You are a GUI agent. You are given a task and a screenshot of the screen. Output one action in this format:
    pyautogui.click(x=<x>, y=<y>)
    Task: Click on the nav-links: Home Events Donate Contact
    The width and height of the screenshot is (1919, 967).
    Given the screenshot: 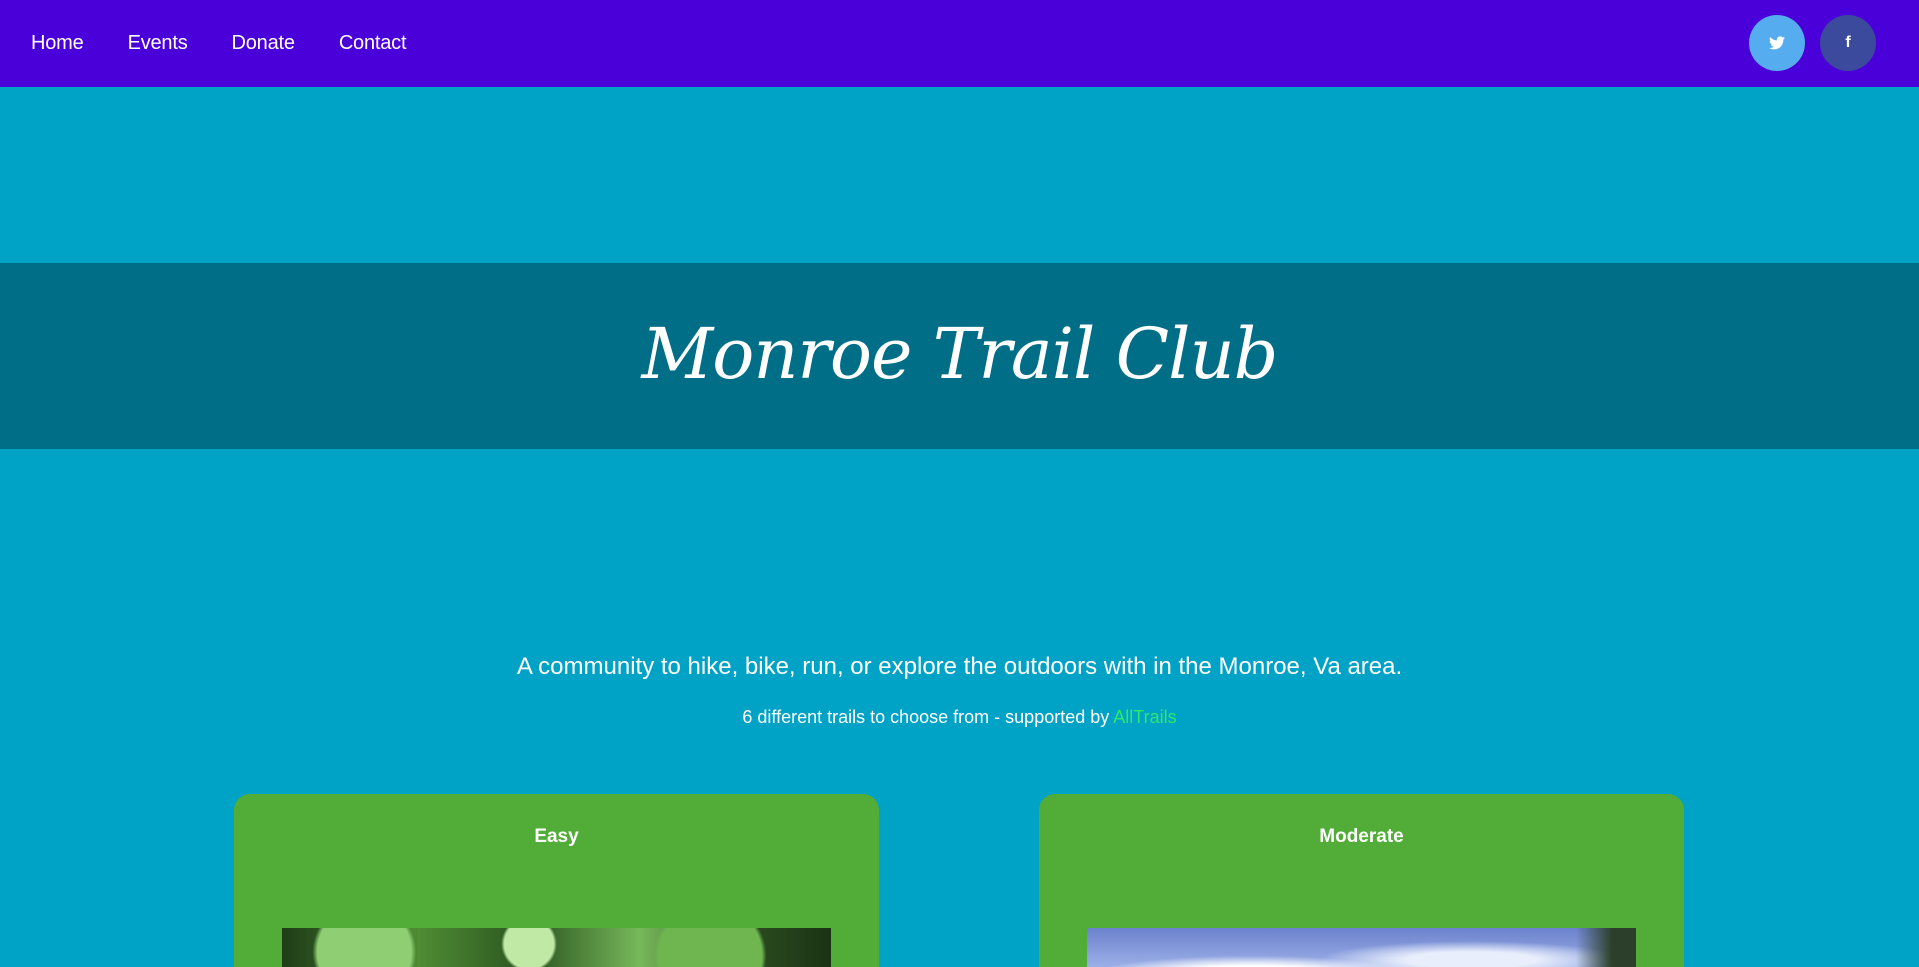 What is the action you would take?
    pyautogui.click(x=240, y=43)
    